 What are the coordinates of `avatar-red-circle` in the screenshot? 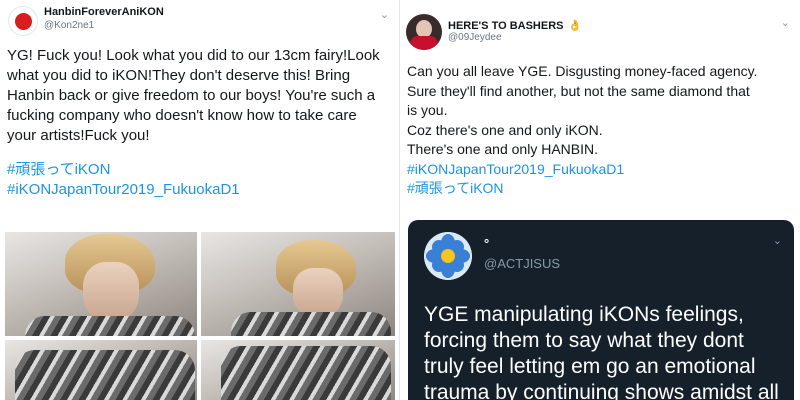 It's located at (23, 21).